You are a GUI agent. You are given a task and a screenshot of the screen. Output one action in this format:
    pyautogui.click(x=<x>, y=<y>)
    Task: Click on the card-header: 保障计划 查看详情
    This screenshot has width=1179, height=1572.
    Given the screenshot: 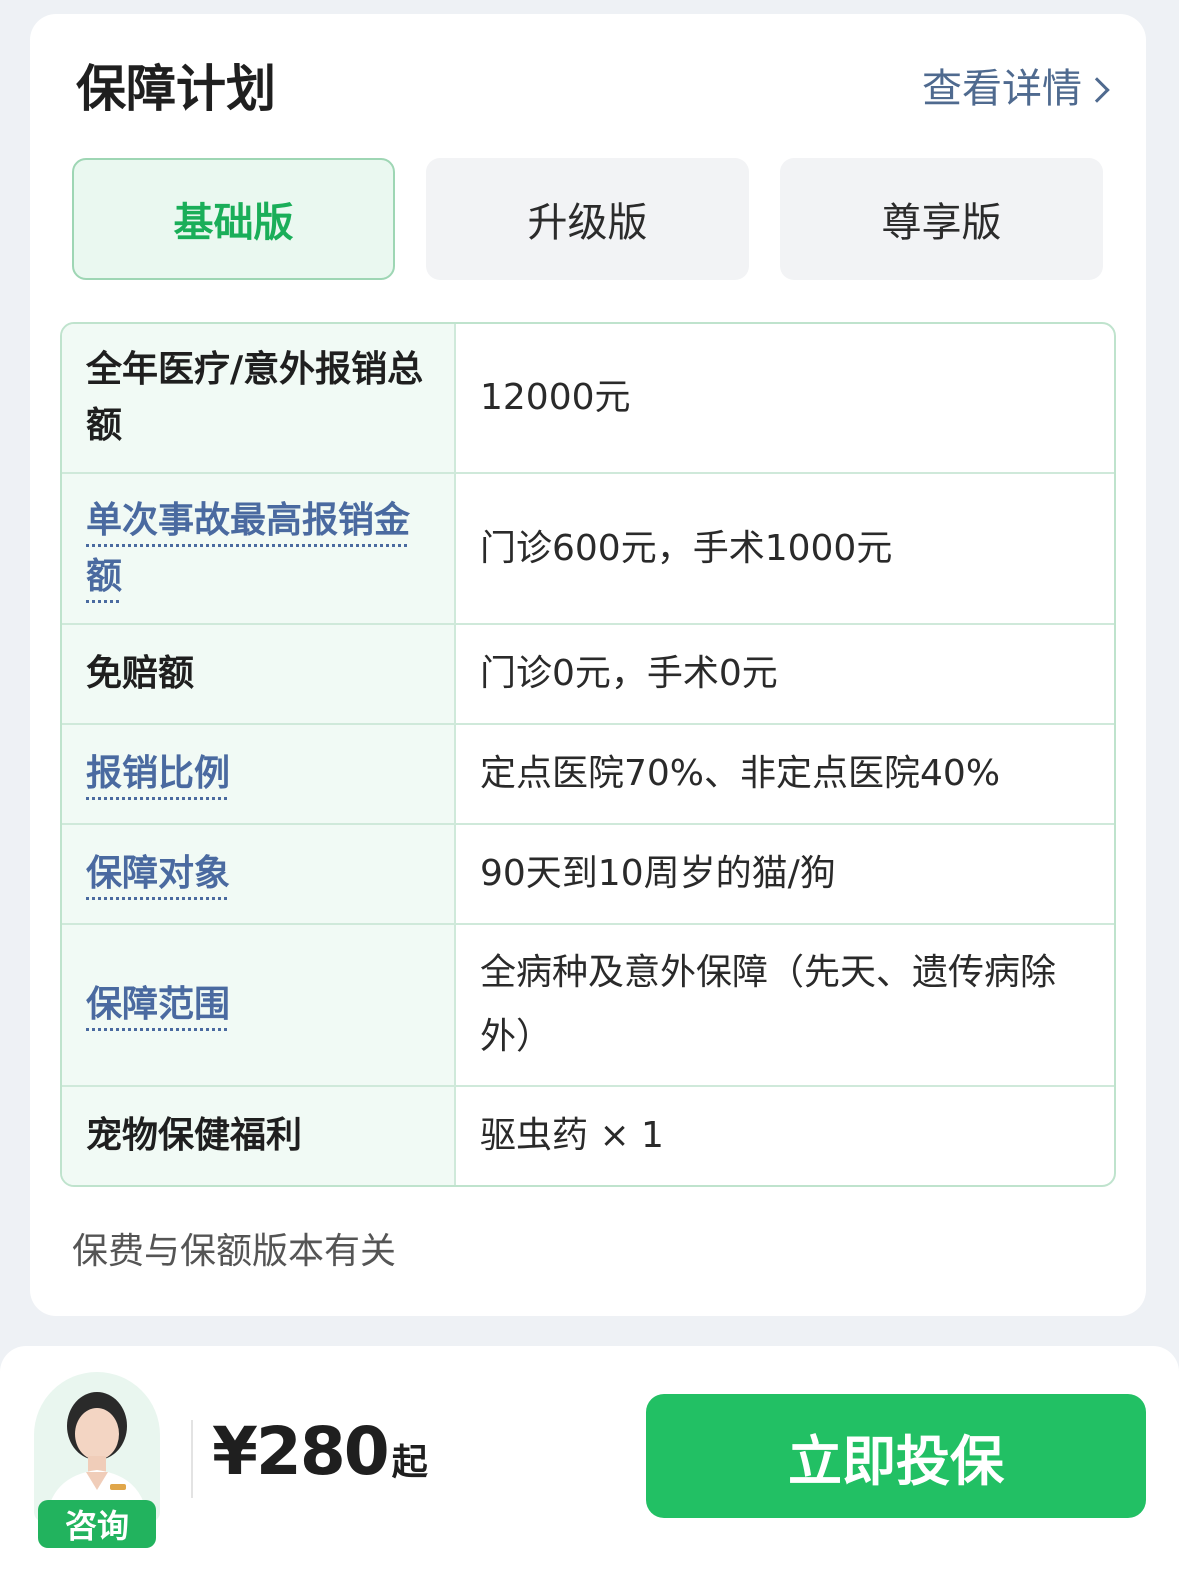 What is the action you would take?
    pyautogui.click(x=593, y=89)
    